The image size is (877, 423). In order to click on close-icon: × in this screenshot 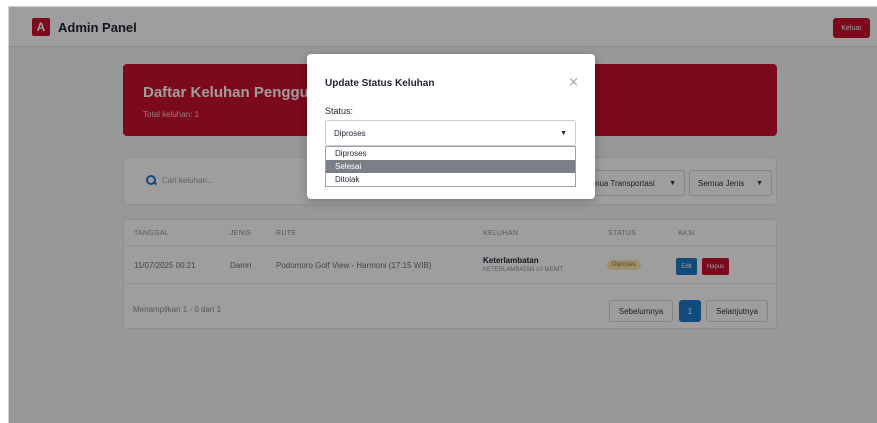, I will do `click(573, 82)`.